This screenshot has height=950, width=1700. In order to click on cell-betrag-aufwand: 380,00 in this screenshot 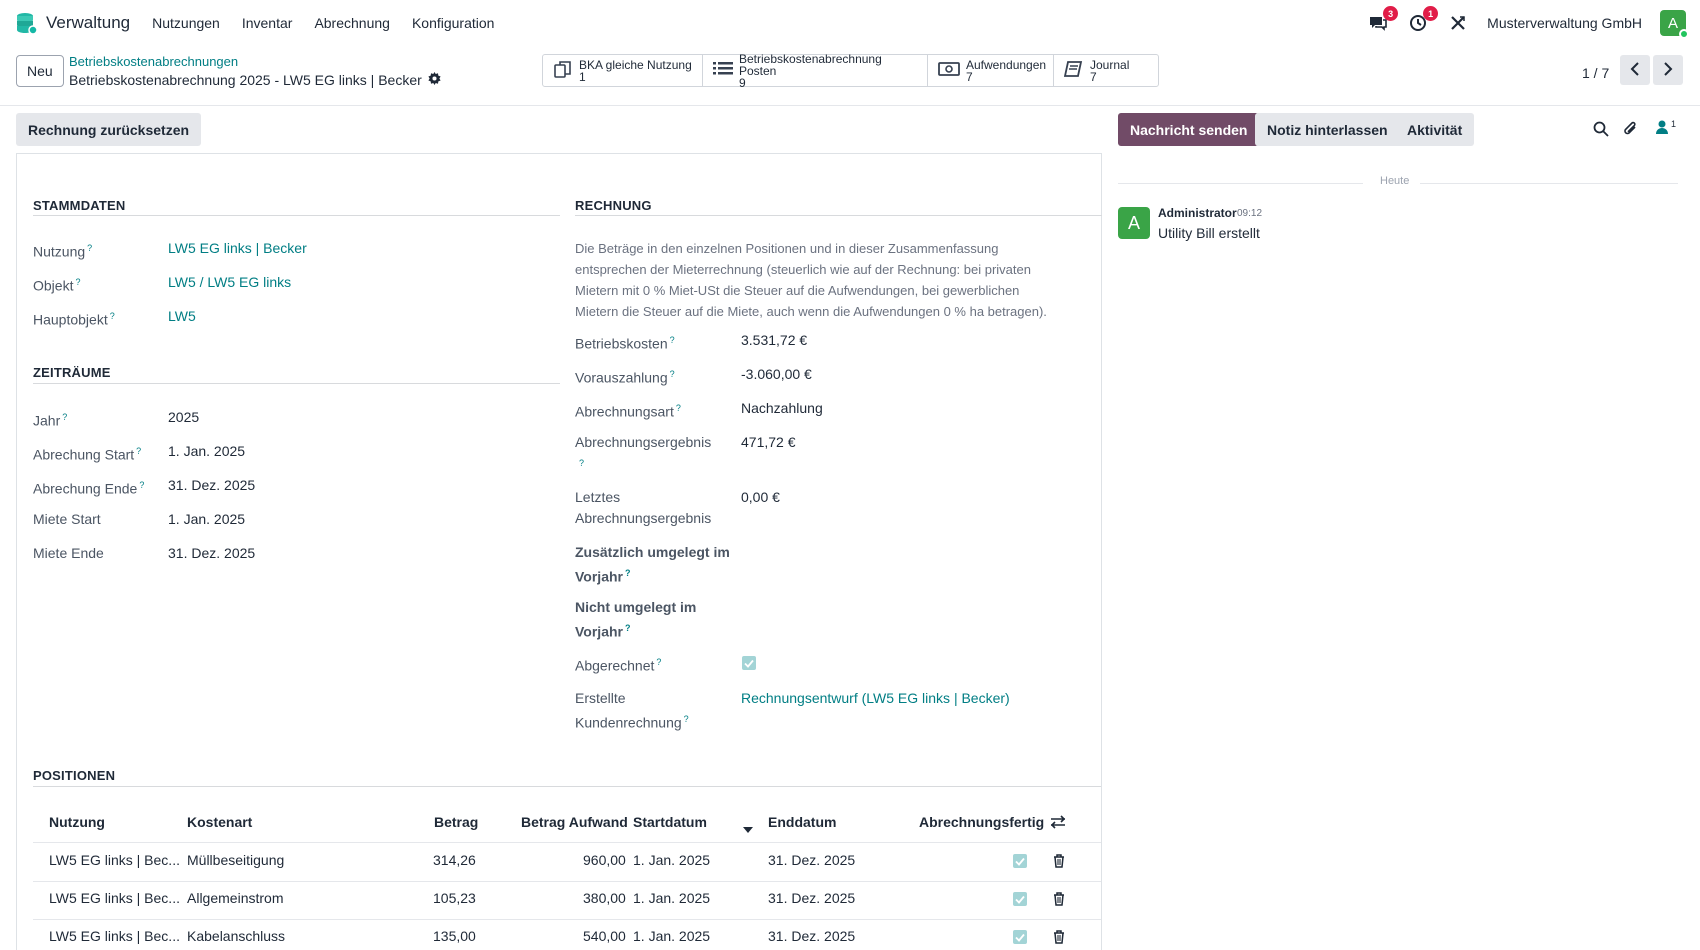, I will do `click(604, 898)`.